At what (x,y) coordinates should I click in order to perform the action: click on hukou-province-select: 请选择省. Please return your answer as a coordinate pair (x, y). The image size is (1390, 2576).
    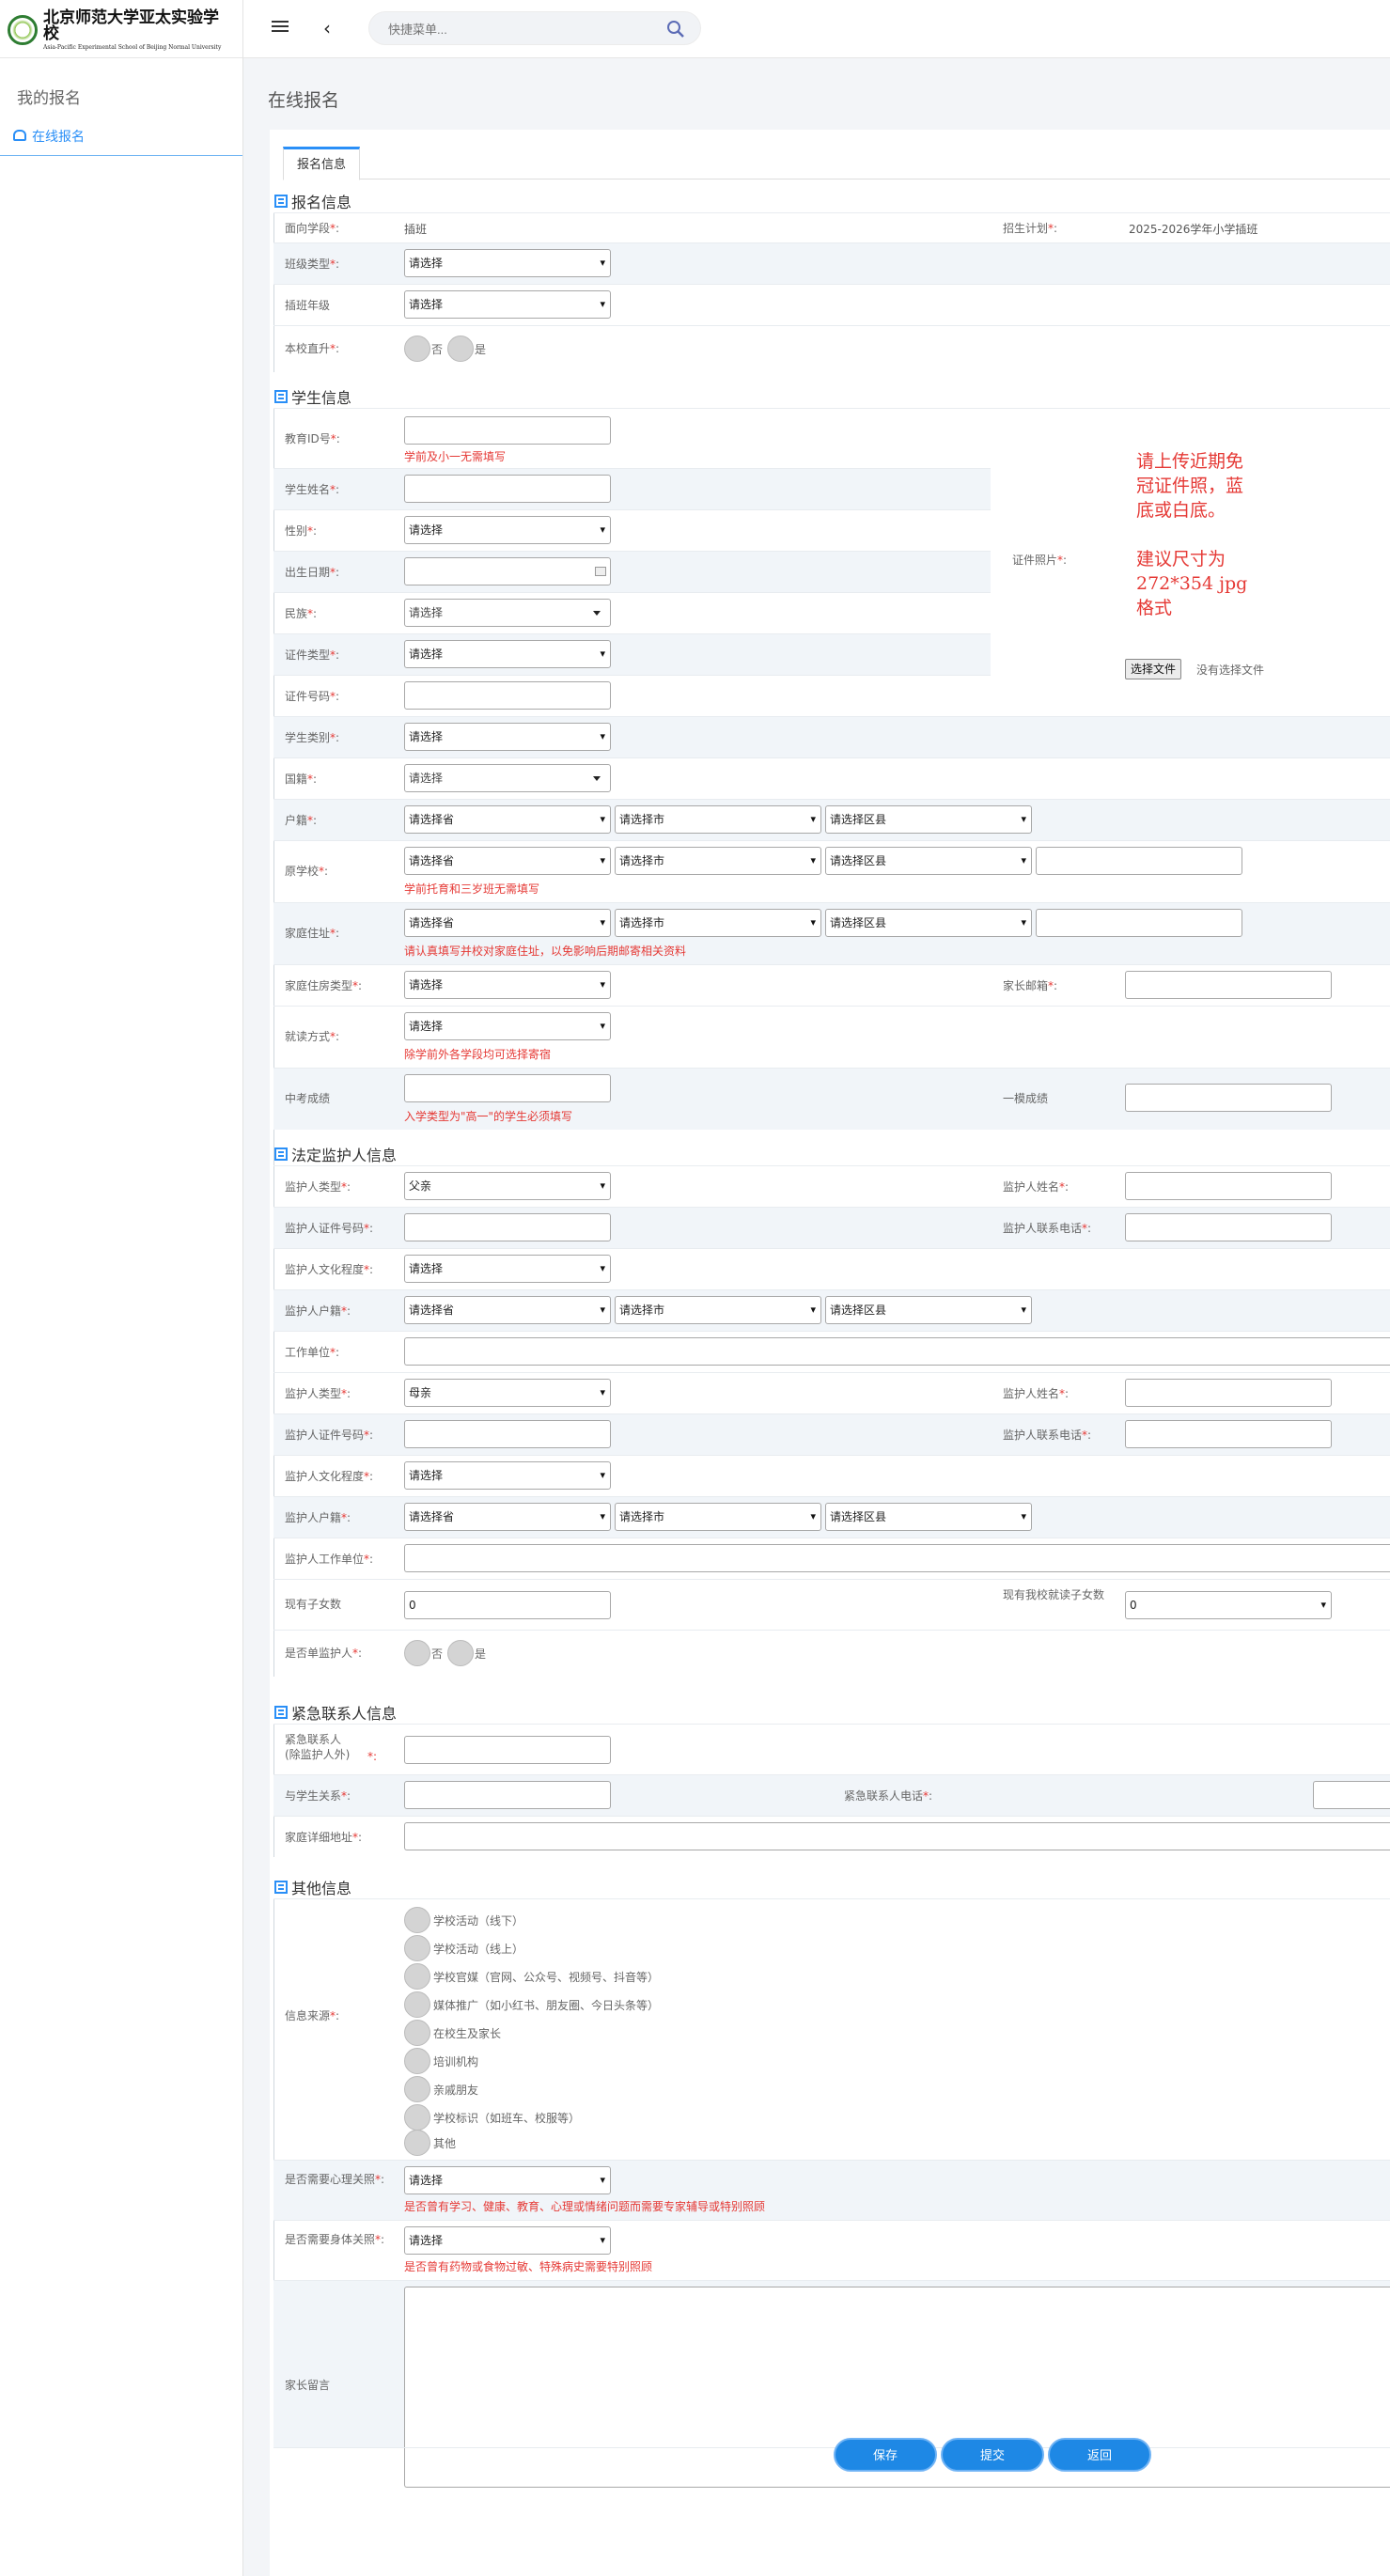
    Looking at the image, I should click on (507, 819).